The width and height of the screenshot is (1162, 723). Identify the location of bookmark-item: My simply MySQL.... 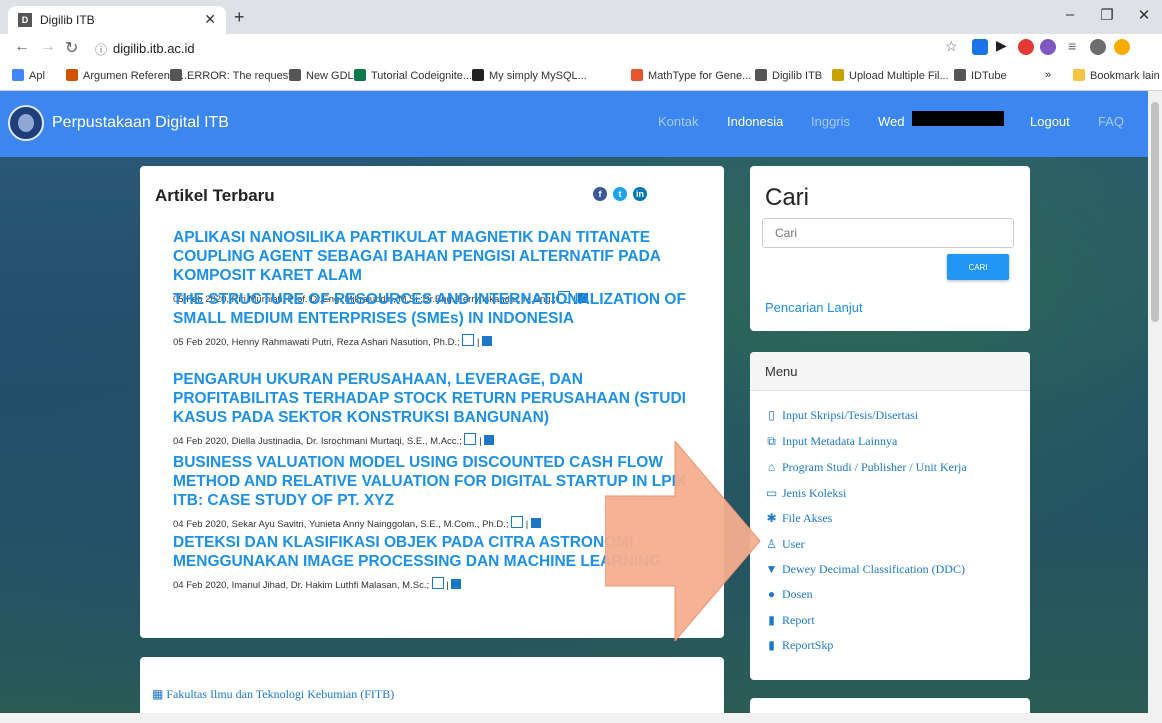
(529, 75).